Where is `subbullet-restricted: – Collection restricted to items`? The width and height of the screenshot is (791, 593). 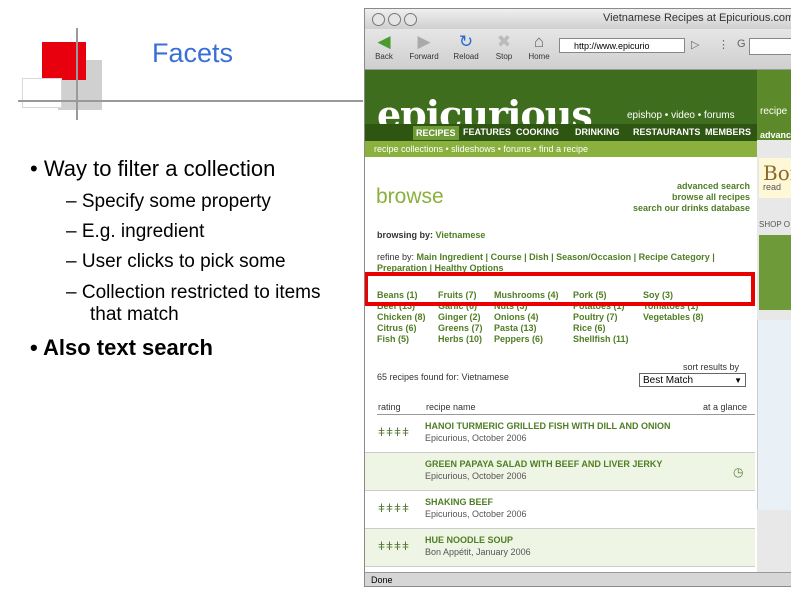 subbullet-restricted: – Collection restricted to items is located at coordinates (193, 292).